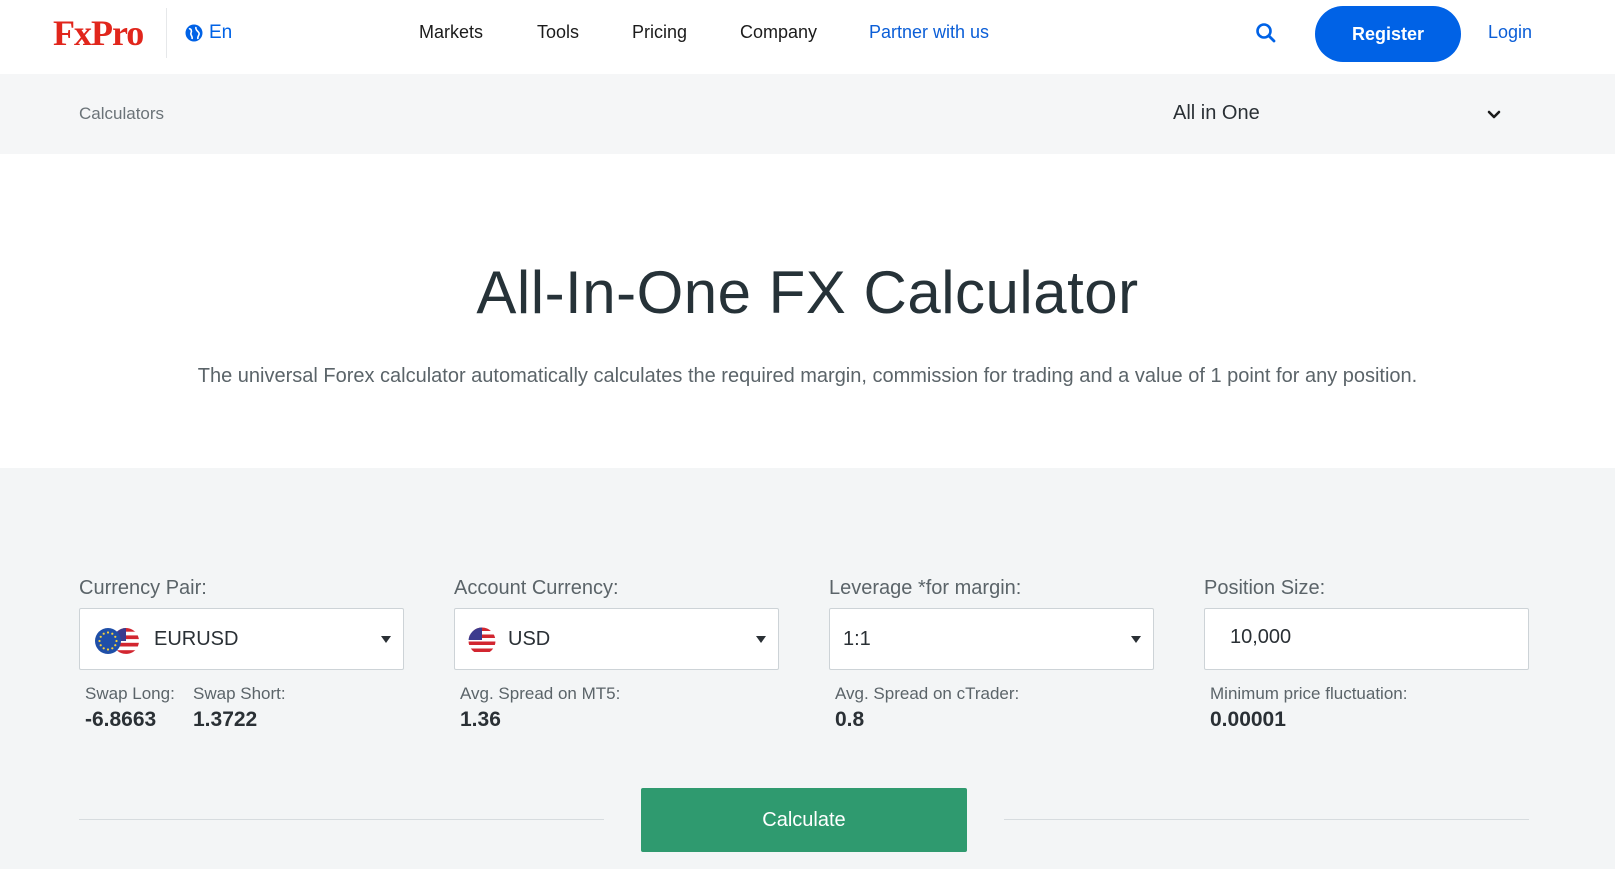 Image resolution: width=1615 pixels, height=869 pixels. I want to click on account-currency-select: USD, so click(616, 639).